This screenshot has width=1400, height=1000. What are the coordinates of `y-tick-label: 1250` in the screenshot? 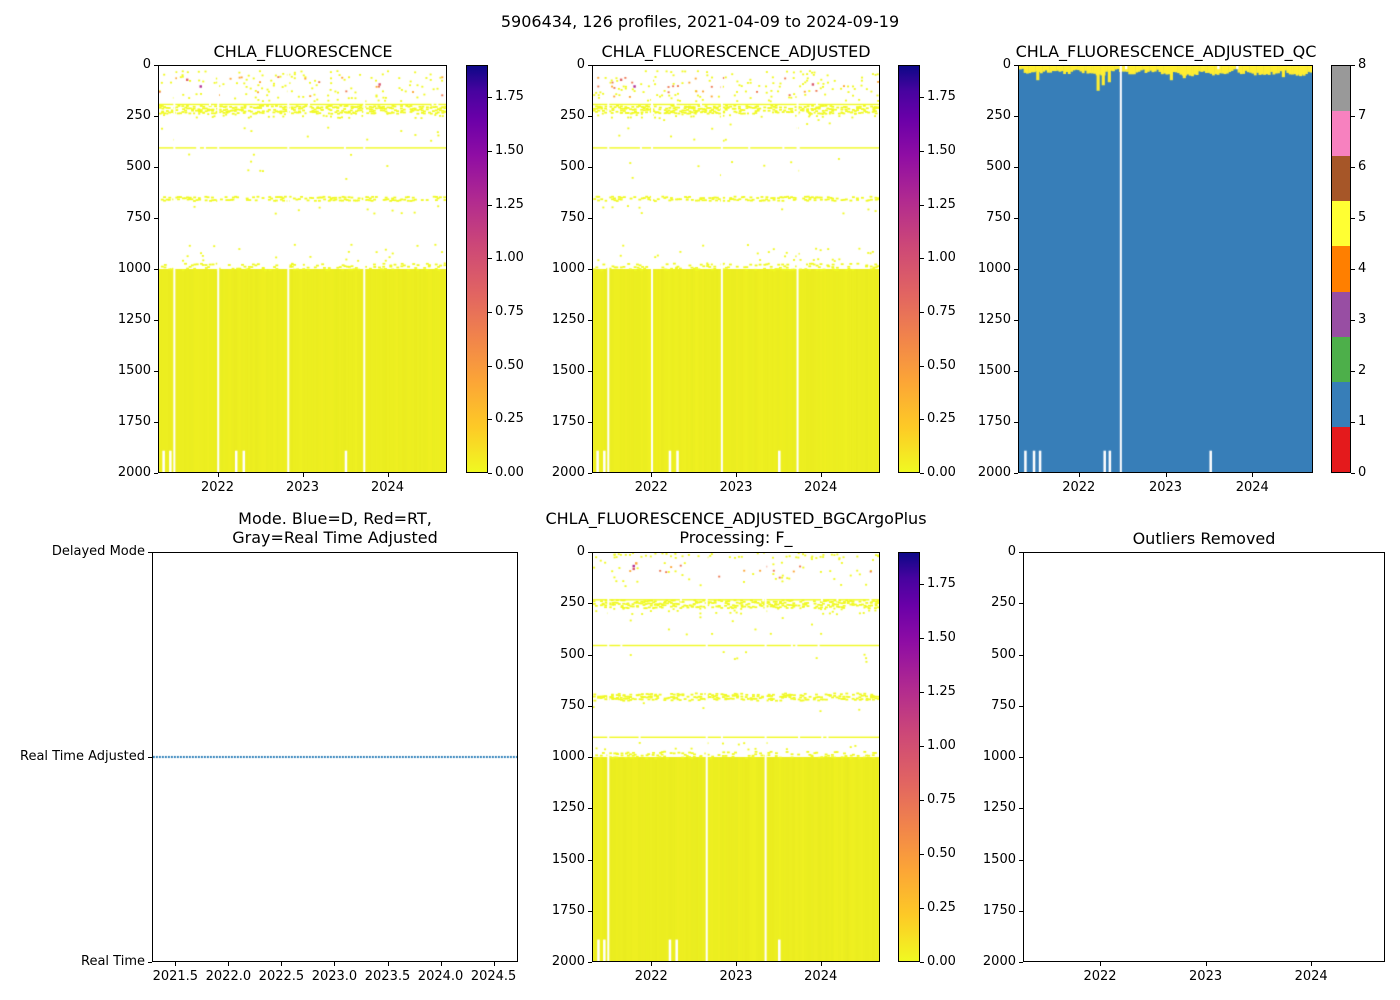 It's located at (134, 319).